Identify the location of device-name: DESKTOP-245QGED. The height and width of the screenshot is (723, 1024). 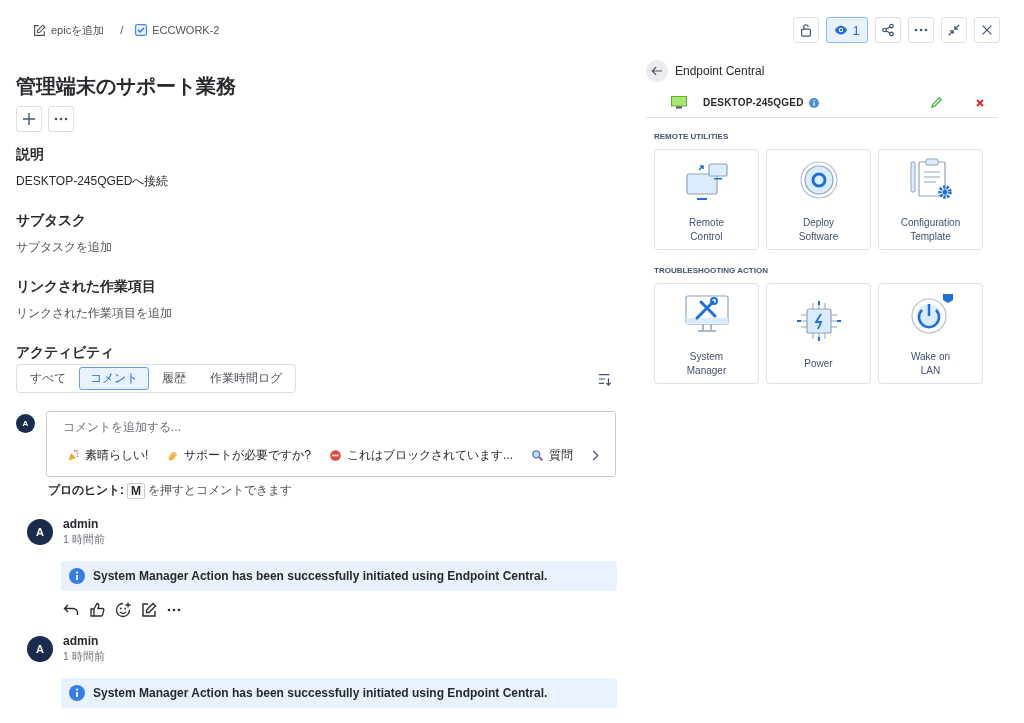
(753, 102).